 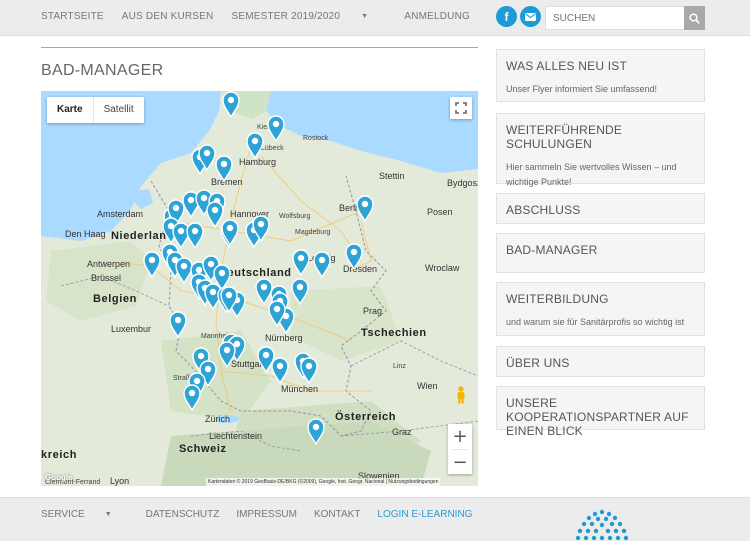 What do you see at coordinates (373, 311) in the screenshot?
I see `map-label-prag: Prag` at bounding box center [373, 311].